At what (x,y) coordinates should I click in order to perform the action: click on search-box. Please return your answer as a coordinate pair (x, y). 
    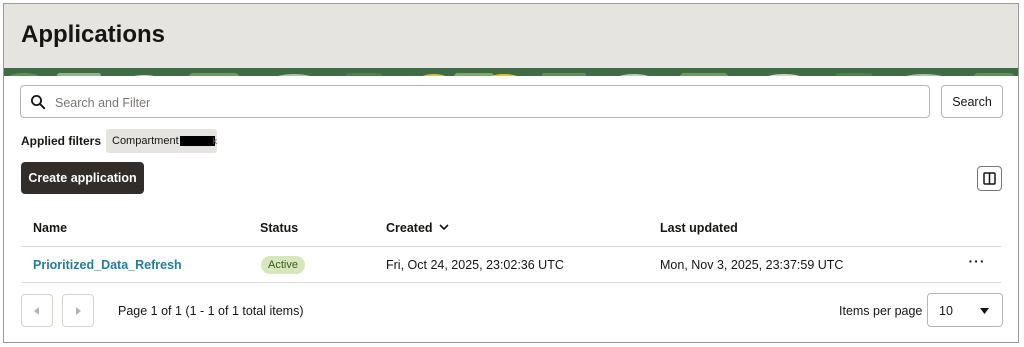
    Looking at the image, I should click on (475, 102).